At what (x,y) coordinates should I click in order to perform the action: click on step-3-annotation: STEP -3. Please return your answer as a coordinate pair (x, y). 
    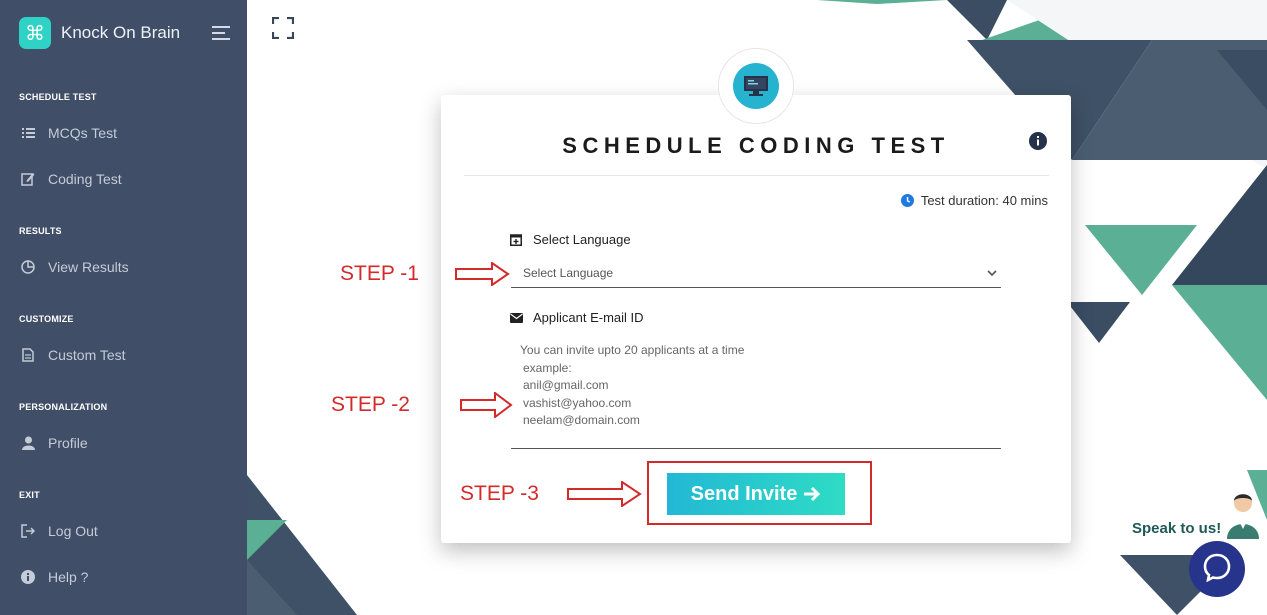
    Looking at the image, I should click on (499, 493).